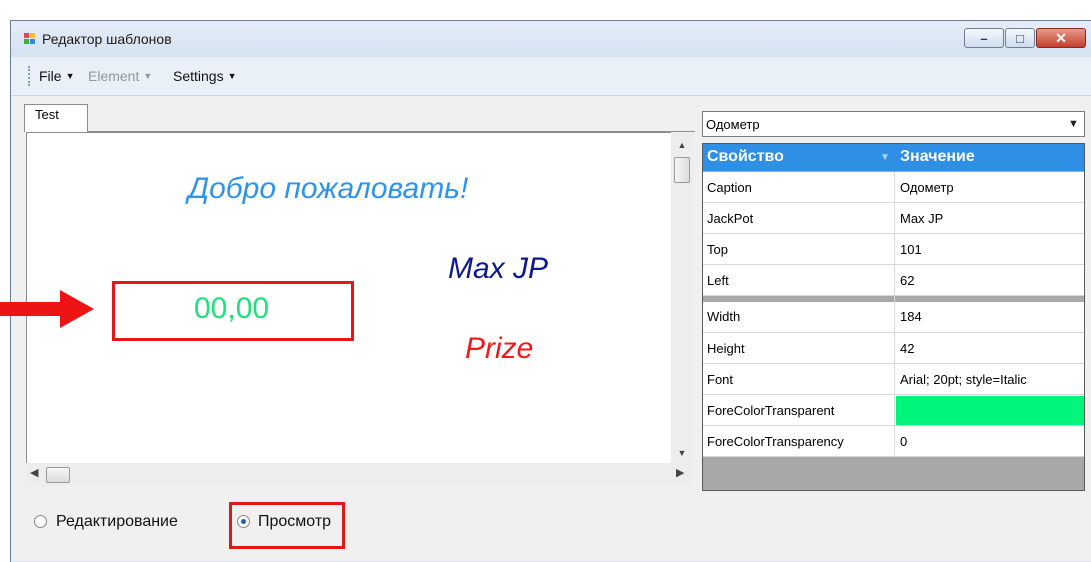 Image resolution: width=1091 pixels, height=562 pixels. I want to click on menu-settings: Settings ▼, so click(205, 76).